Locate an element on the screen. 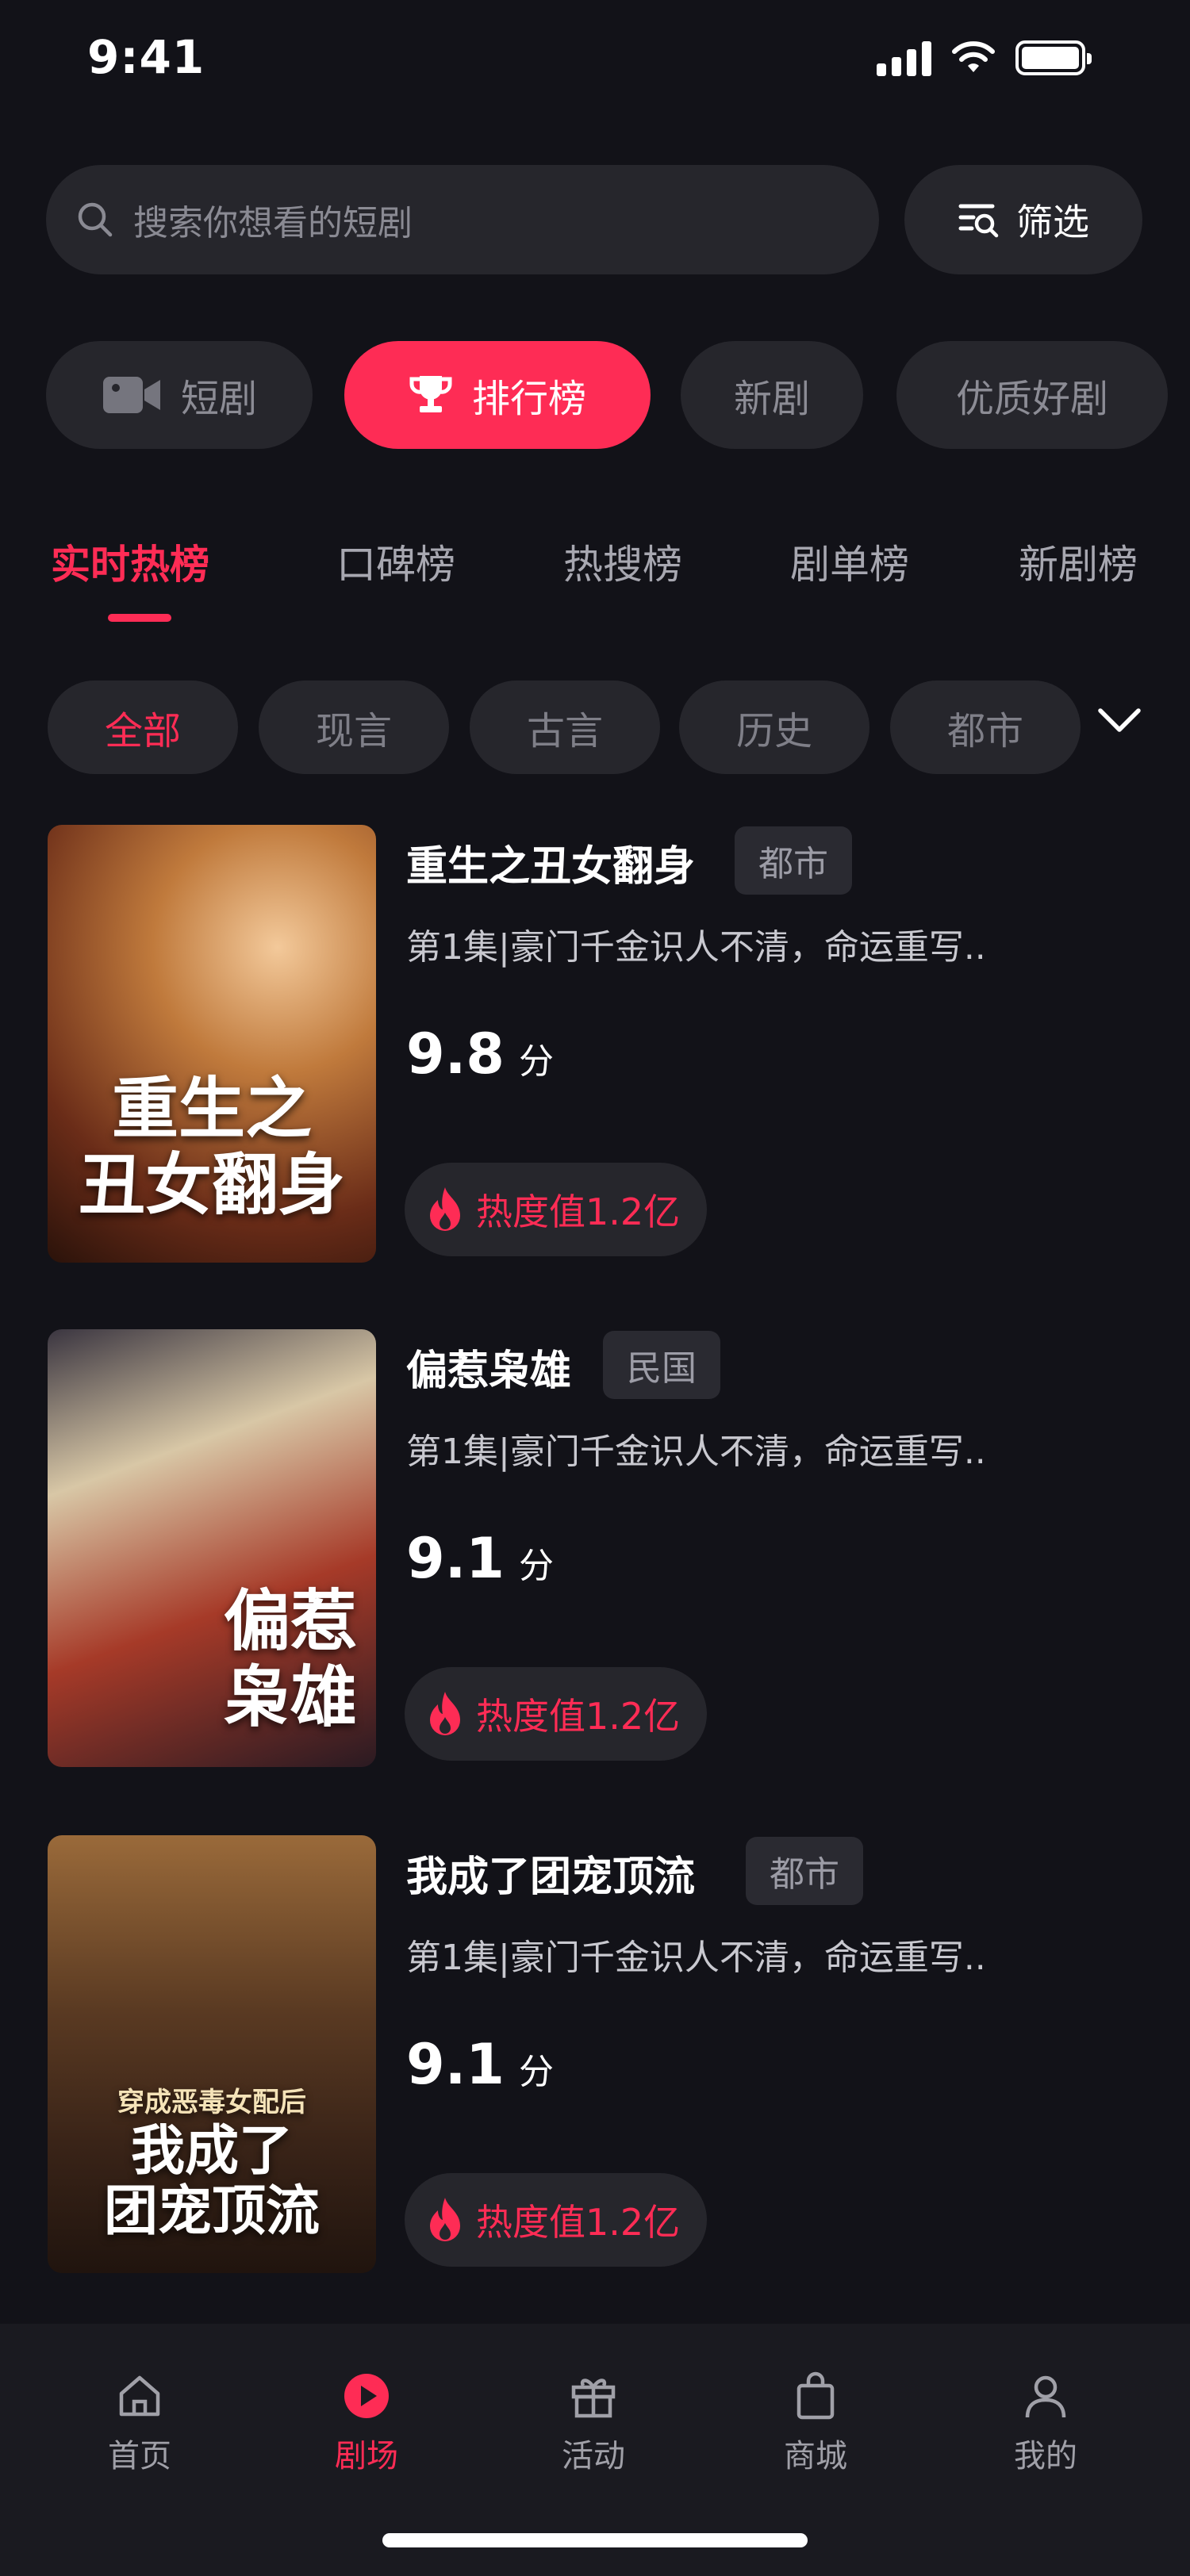 The width and height of the screenshot is (1190, 2576). poster-title: 重生之 丑女翻身 is located at coordinates (211, 1147).